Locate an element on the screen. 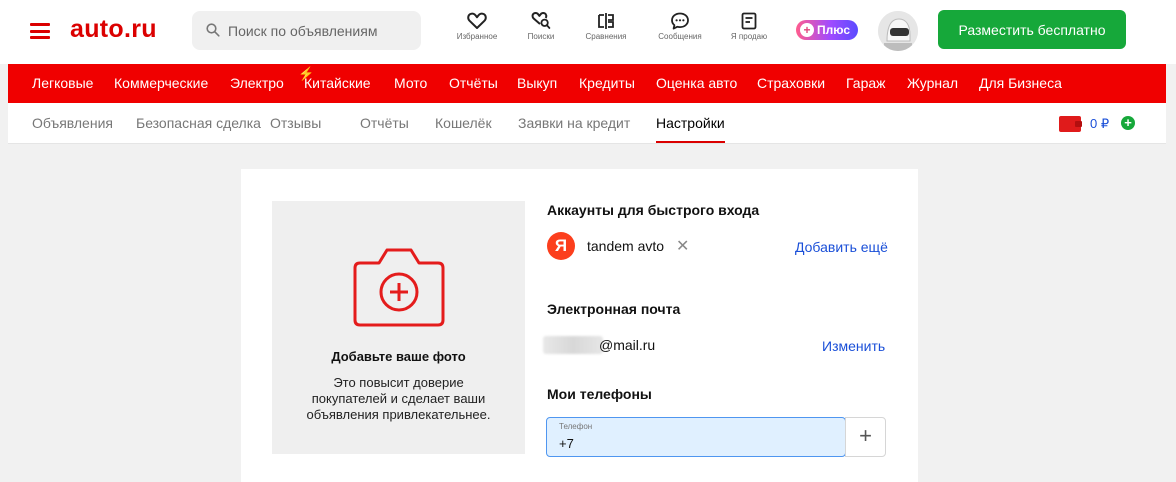 Image resolution: width=1176 pixels, height=482 pixels. phone-input is located at coordinates (694, 443).